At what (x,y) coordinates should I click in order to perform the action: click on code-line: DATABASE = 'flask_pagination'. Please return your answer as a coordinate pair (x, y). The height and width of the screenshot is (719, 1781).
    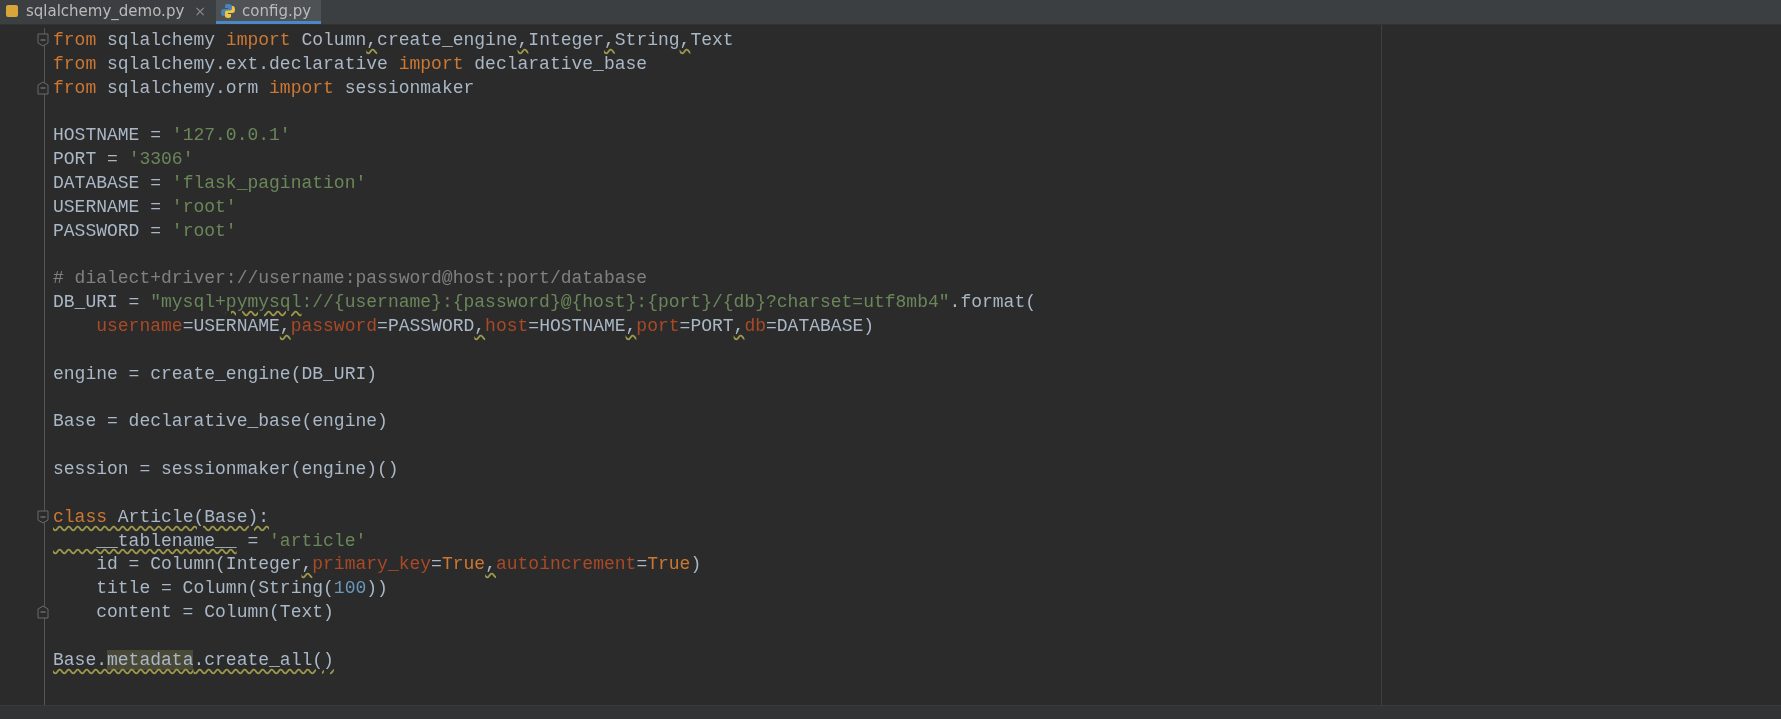
    Looking at the image, I should click on (210, 183).